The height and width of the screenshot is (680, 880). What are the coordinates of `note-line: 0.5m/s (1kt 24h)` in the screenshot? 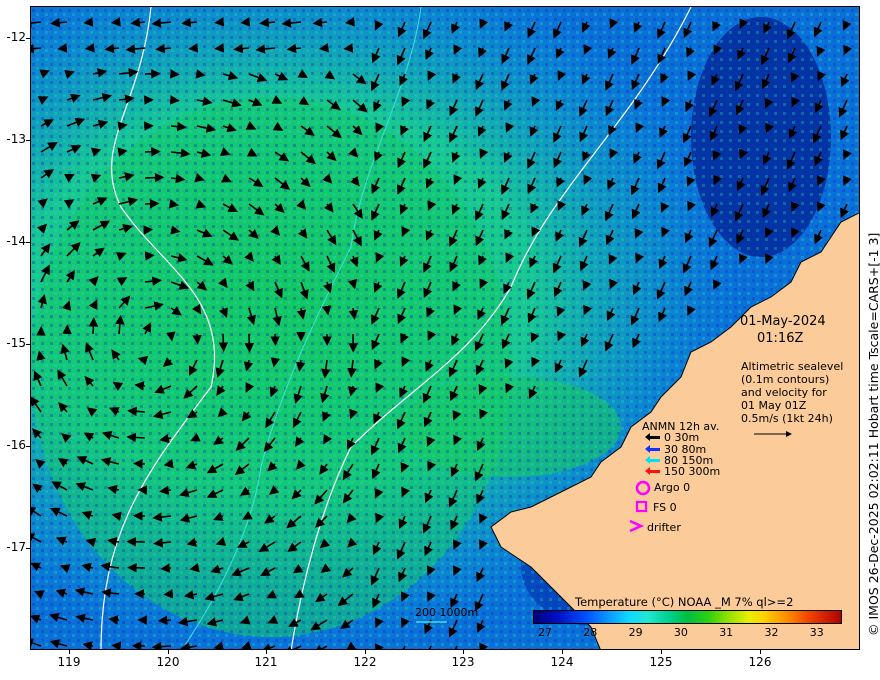 It's located at (787, 418).